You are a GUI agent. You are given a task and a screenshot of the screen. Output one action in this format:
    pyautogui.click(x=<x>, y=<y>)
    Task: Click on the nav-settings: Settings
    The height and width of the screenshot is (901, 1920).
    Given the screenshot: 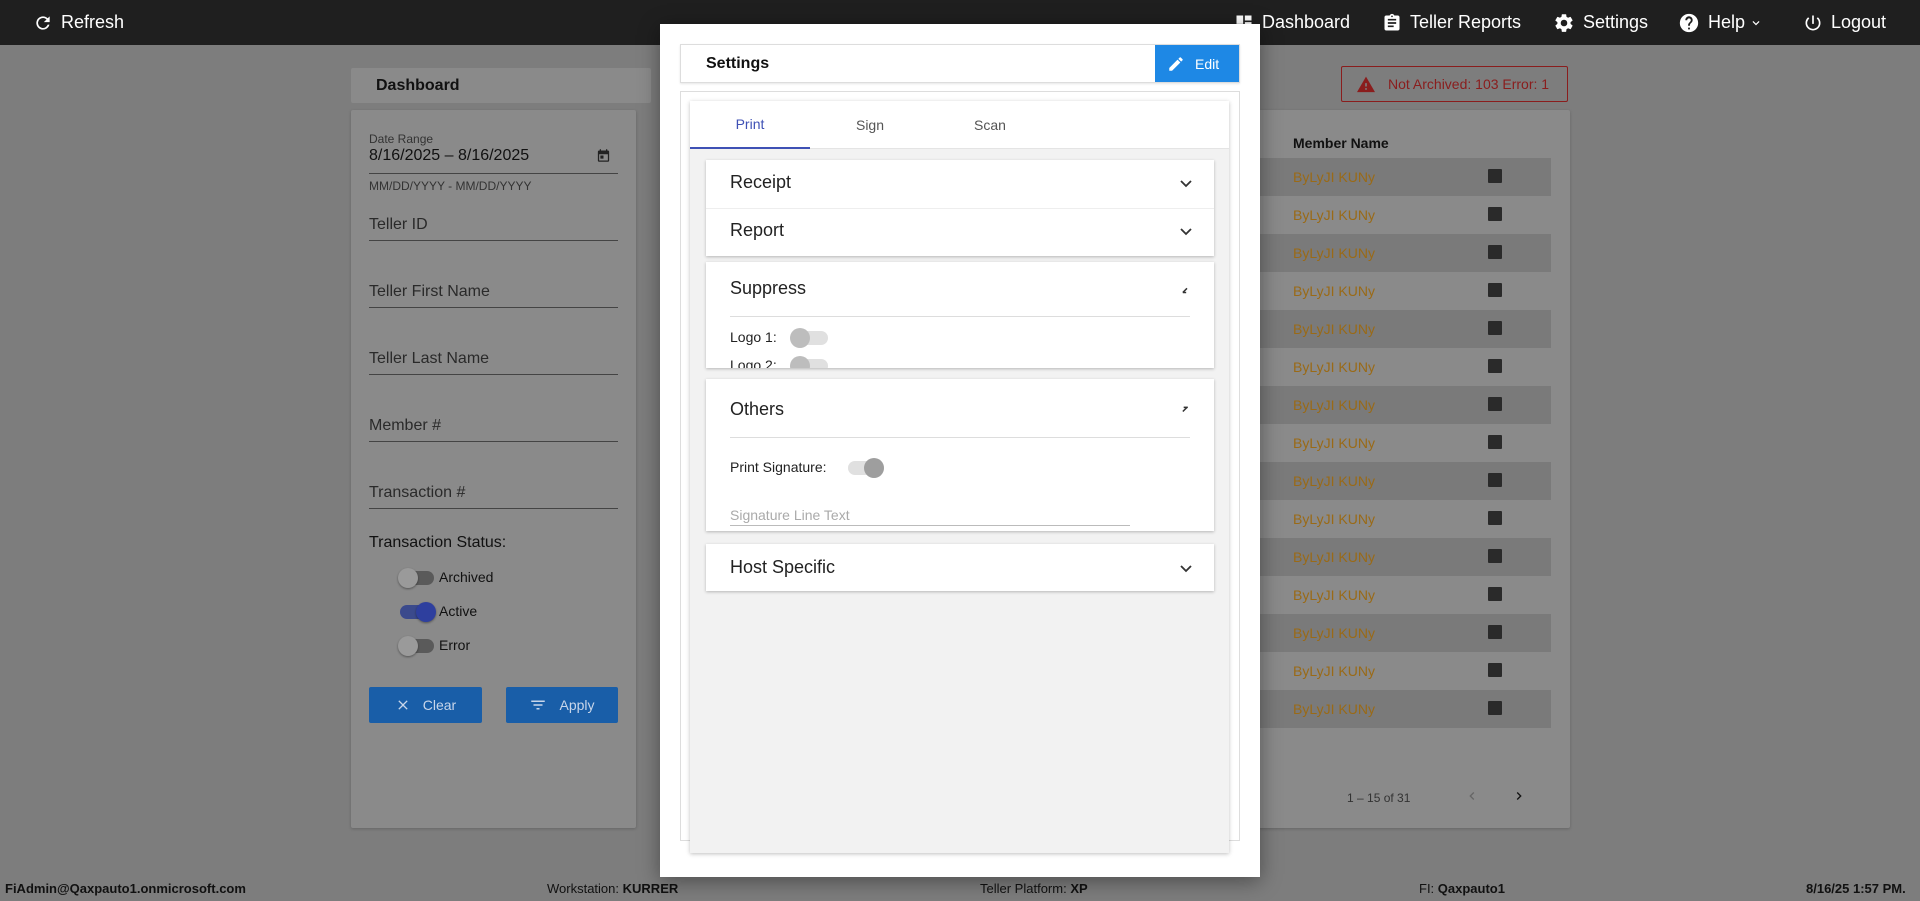 What is the action you would take?
    pyautogui.click(x=1600, y=22)
    